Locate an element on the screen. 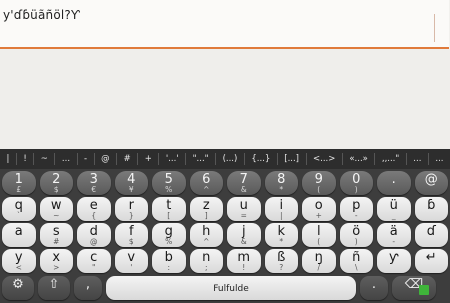  key-num_row-4: 5% is located at coordinates (169, 183).